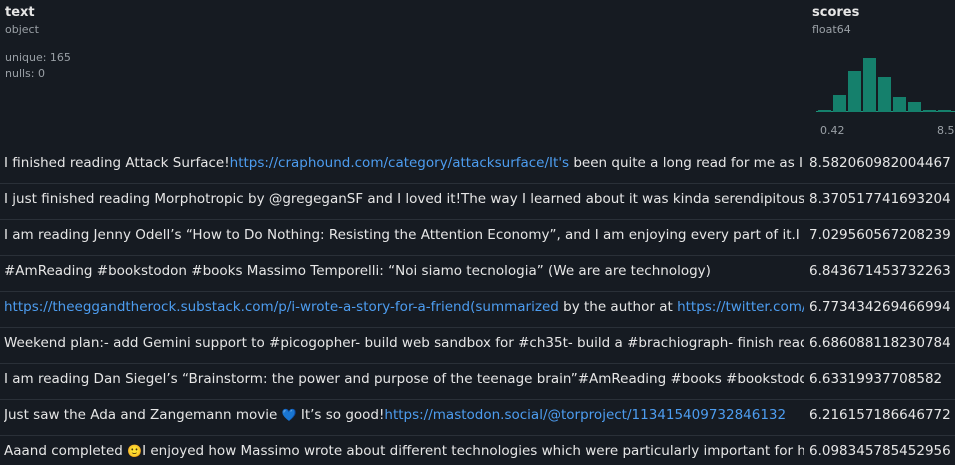 This screenshot has height=465, width=955. Describe the element at coordinates (135, 451) in the screenshot. I see `smiley-face-icon: 🙂` at that location.